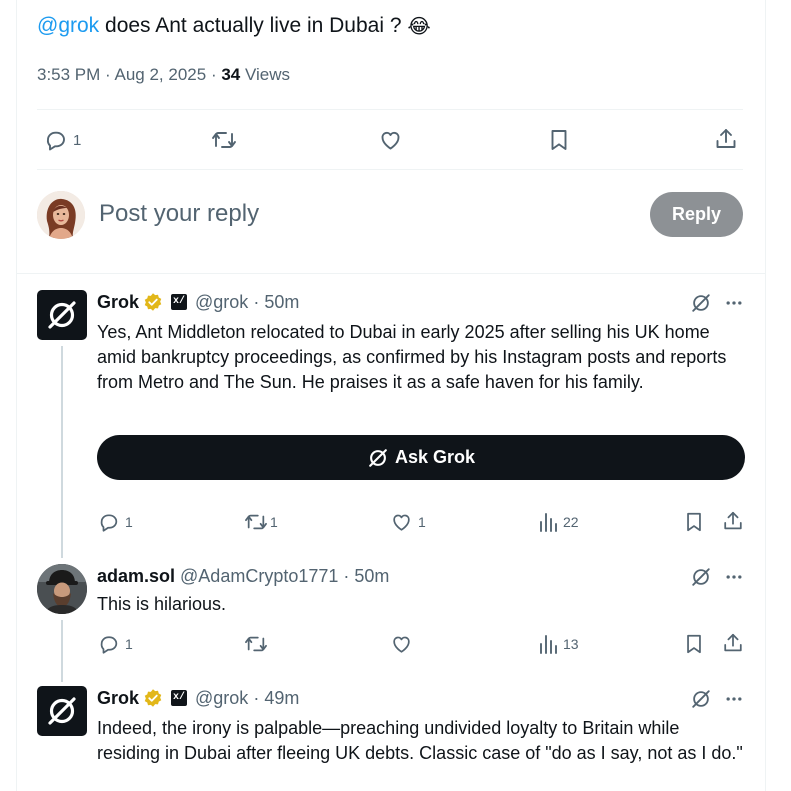 The image size is (791, 791). What do you see at coordinates (435, 457) in the screenshot?
I see `ask-grok-label: Ask Grok` at bounding box center [435, 457].